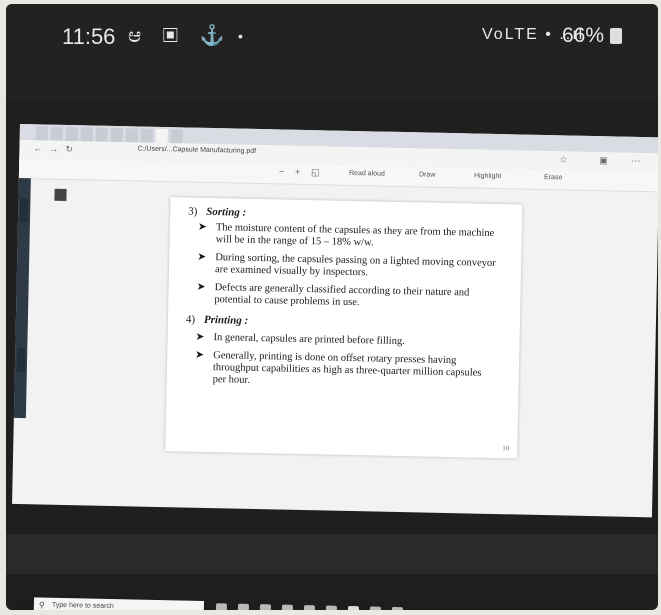  What do you see at coordinates (616, 36) in the screenshot?
I see `battery-icon` at bounding box center [616, 36].